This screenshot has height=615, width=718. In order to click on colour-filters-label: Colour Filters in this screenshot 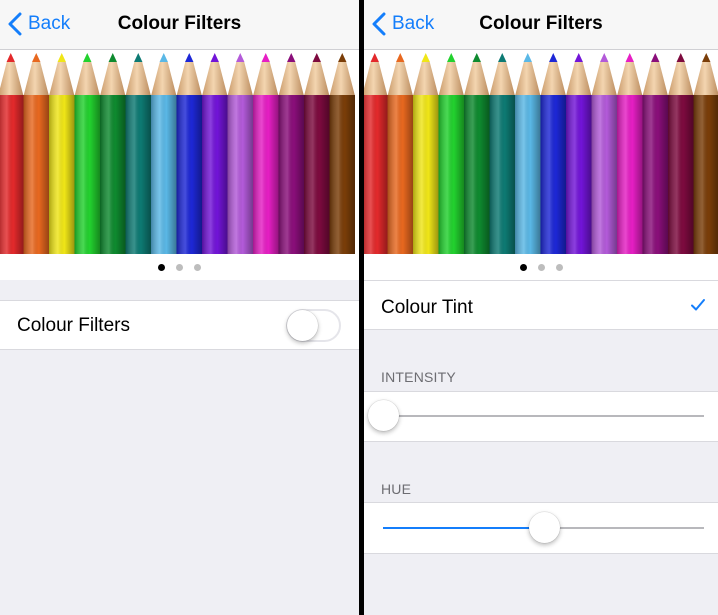, I will do `click(73, 325)`.